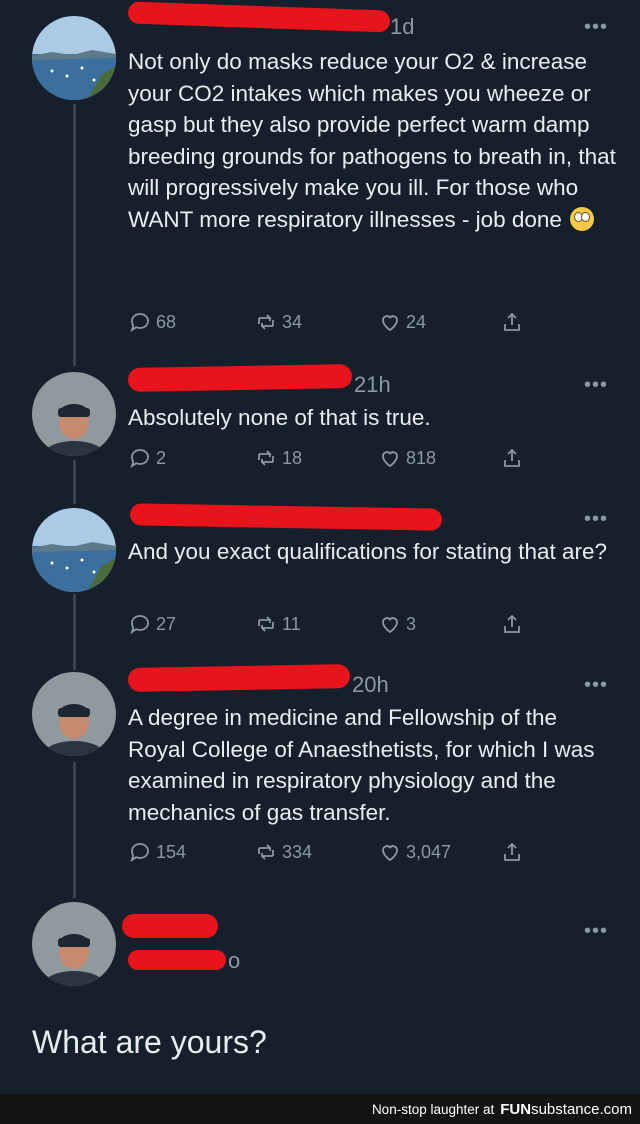 This screenshot has width=640, height=1124. Describe the element at coordinates (279, 417) in the screenshot. I see `tweet-text: Absolutely none of that is true.` at that location.